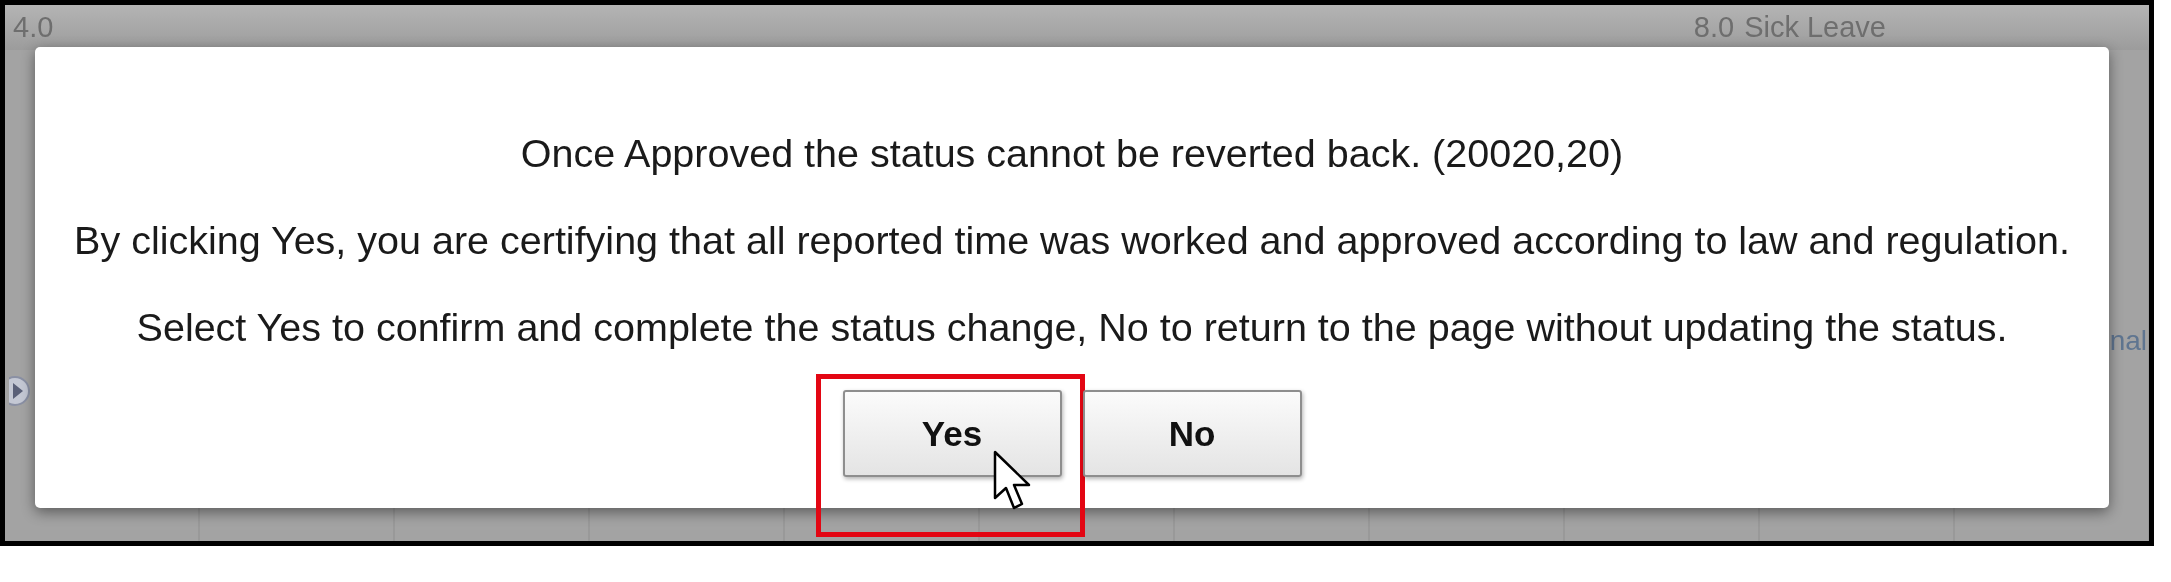 The width and height of the screenshot is (2171, 582). What do you see at coordinates (1815, 27) in the screenshot?
I see `table-cell: Sick Leave` at bounding box center [1815, 27].